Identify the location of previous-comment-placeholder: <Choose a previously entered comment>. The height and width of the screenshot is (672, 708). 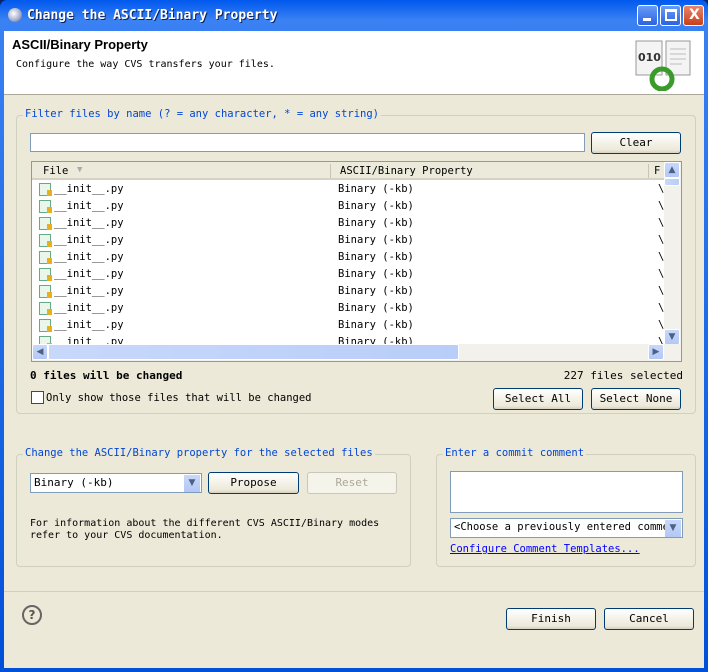
(568, 527).